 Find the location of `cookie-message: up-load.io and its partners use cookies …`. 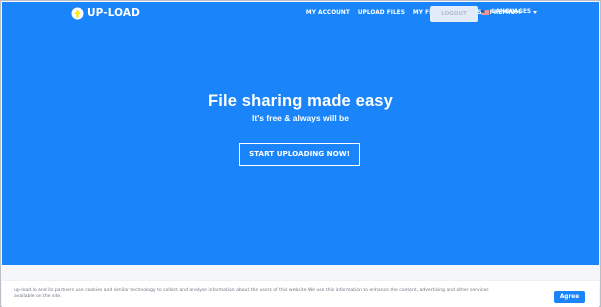

cookie-message: up-load.io and its partners use cookies … is located at coordinates (251, 294).